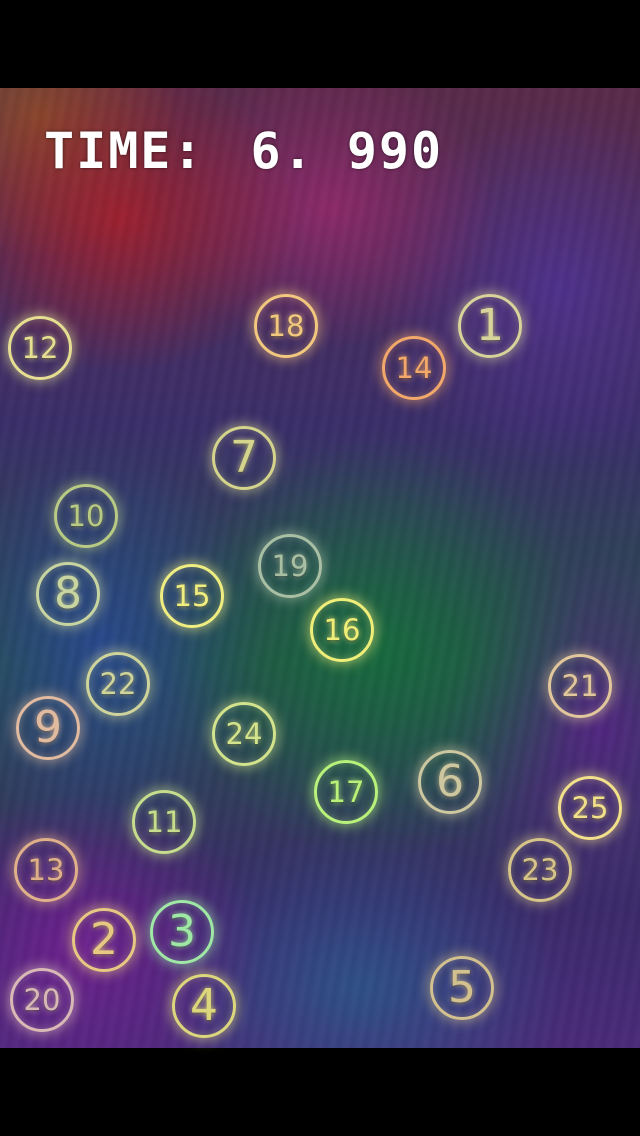  I want to click on number-bubble-4: 4, so click(204, 1006).